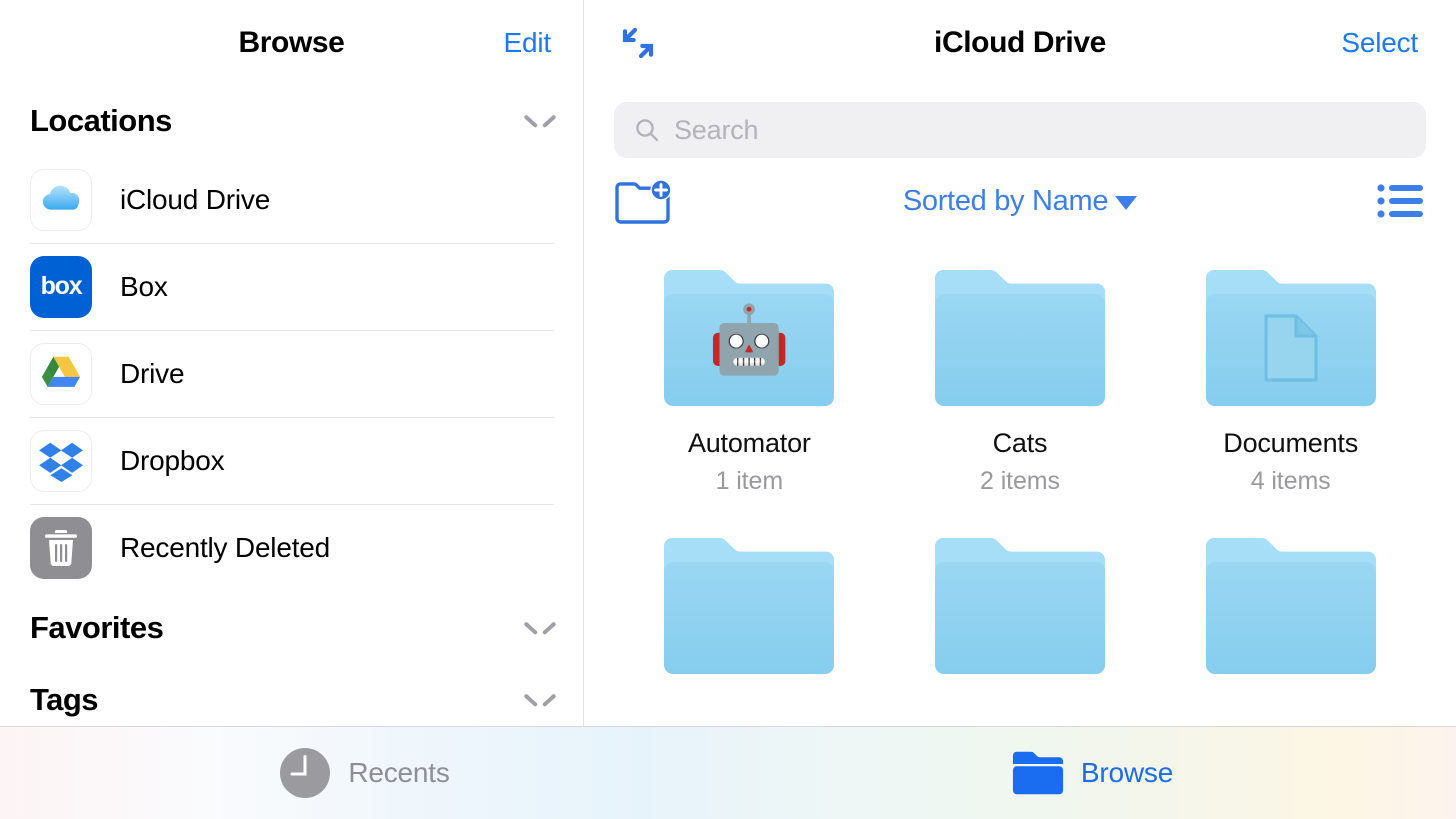 The height and width of the screenshot is (819, 1456). I want to click on box-icon: box, so click(61, 286).